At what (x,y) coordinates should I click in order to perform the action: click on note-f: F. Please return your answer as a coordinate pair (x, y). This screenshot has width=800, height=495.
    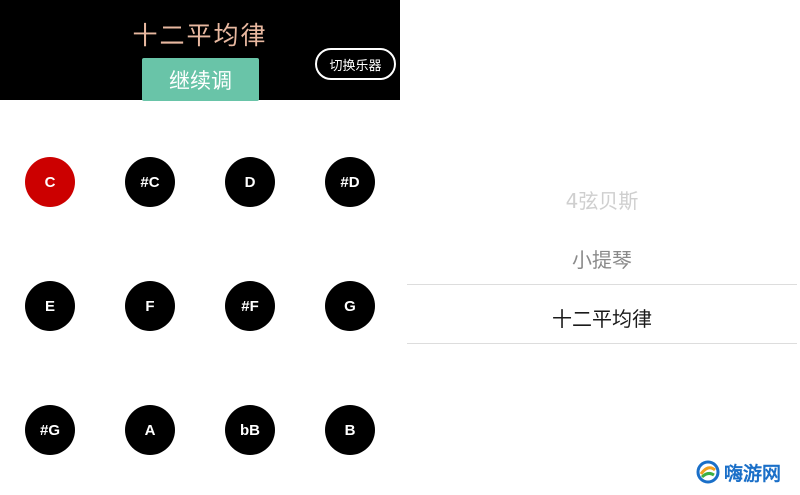
    Looking at the image, I should click on (150, 306).